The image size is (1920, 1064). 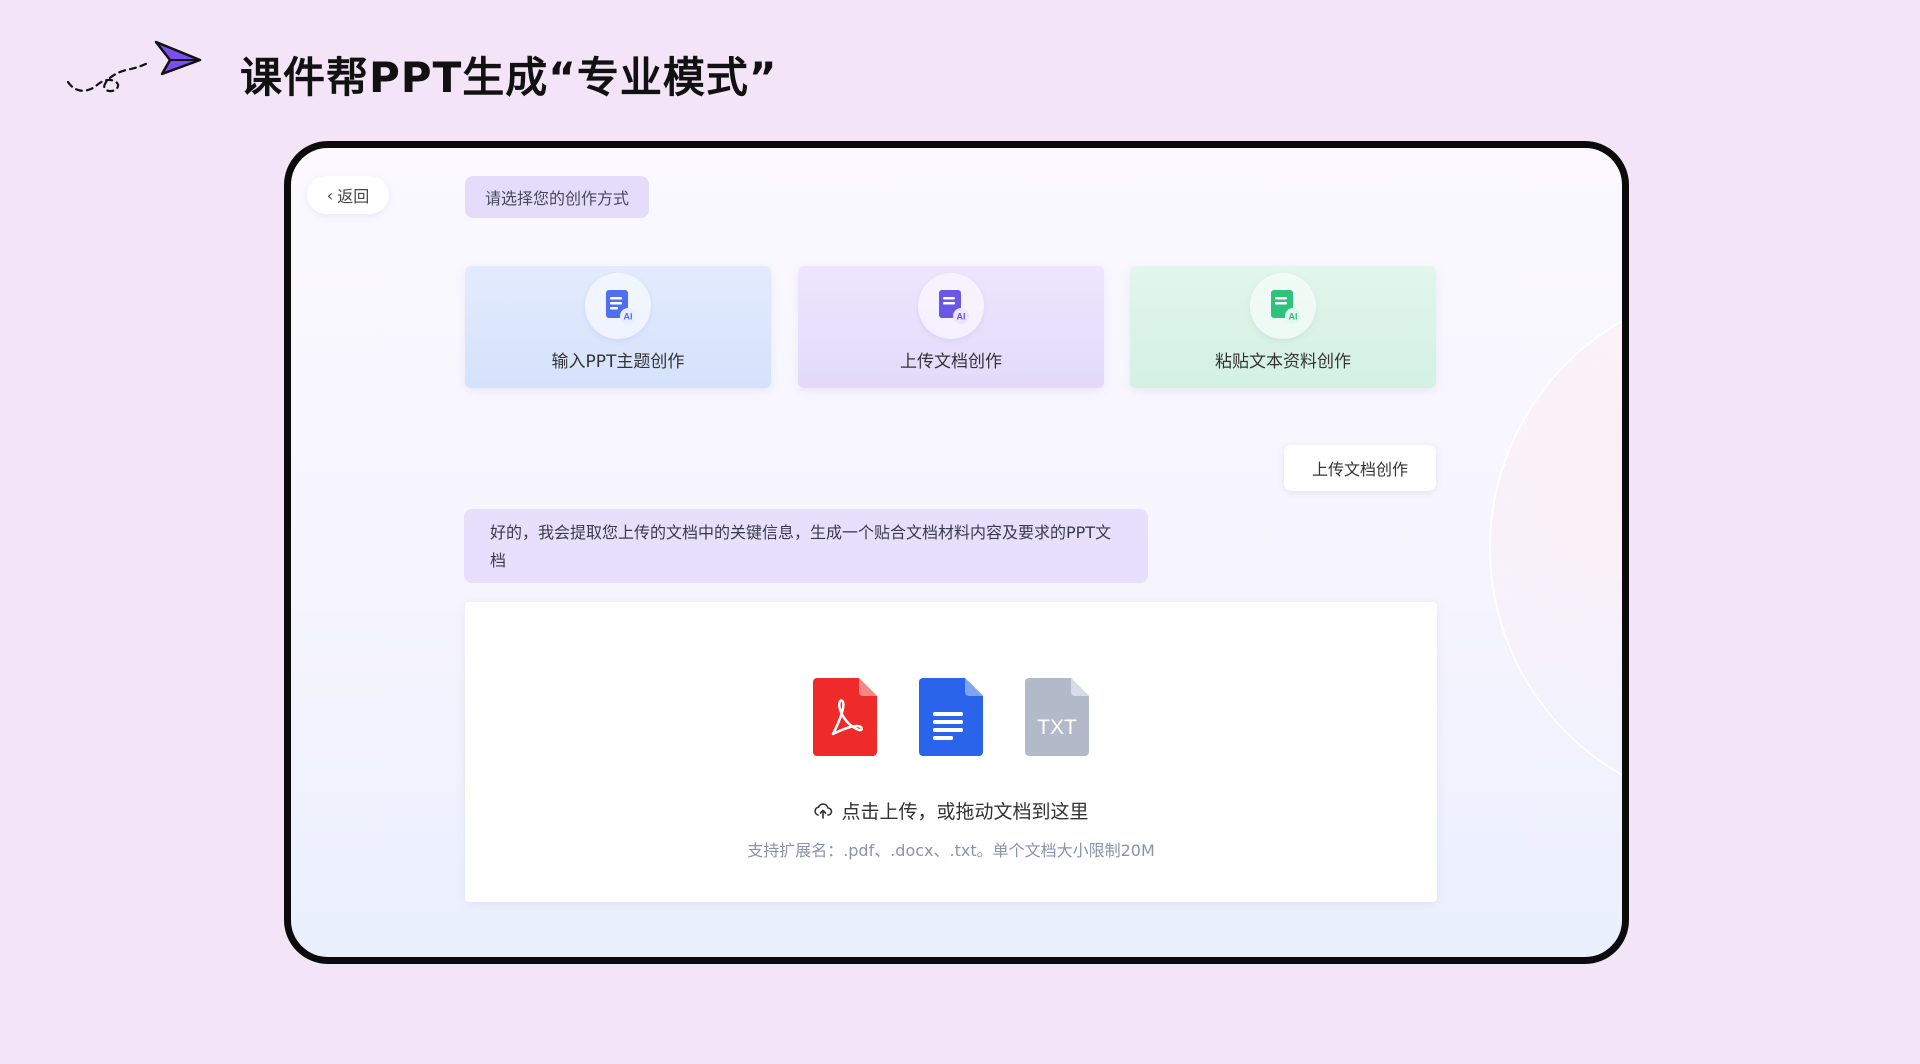 What do you see at coordinates (509, 77) in the screenshot?
I see `slide-title: 课件帮PPT生成“专业模式”` at bounding box center [509, 77].